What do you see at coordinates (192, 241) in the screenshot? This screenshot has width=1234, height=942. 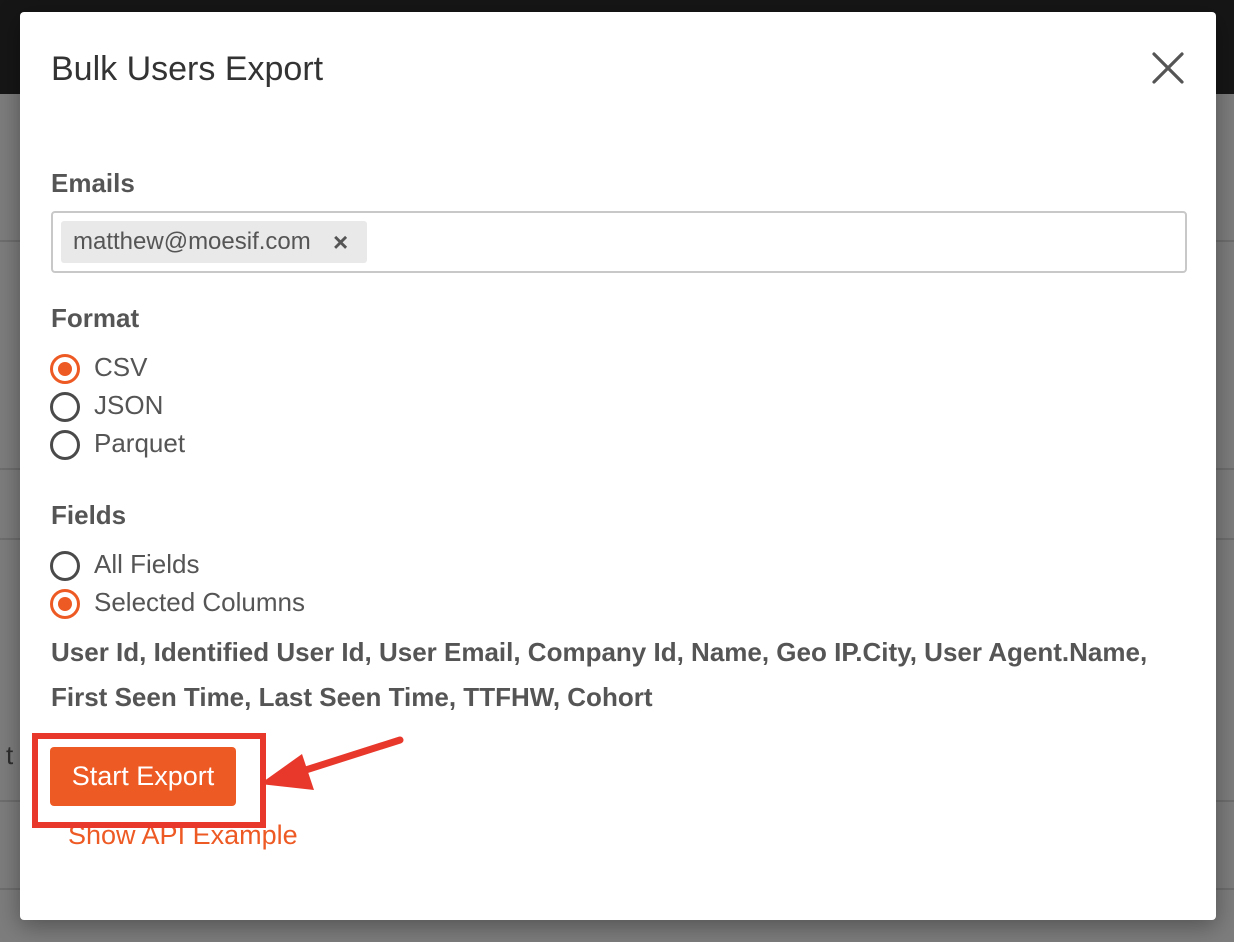 I see `email-tag-text: matthew@moesif.com` at bounding box center [192, 241].